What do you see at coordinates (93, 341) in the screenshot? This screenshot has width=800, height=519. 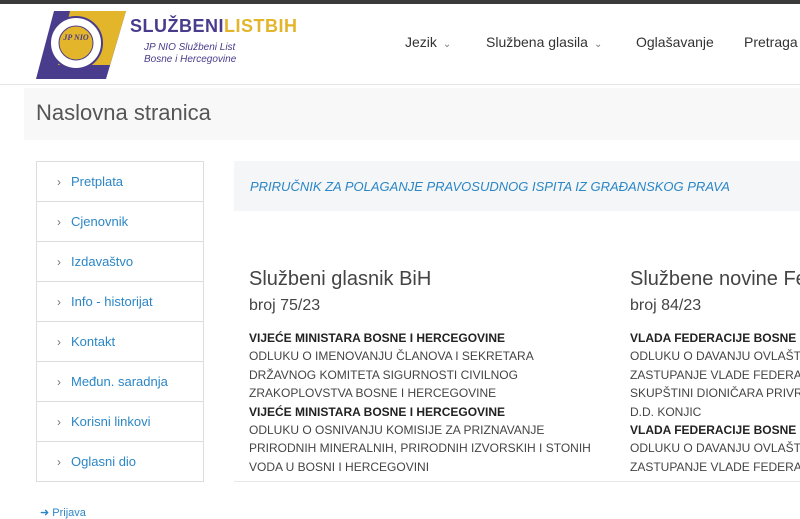 I see `sidebar-item-label: Kontakt` at bounding box center [93, 341].